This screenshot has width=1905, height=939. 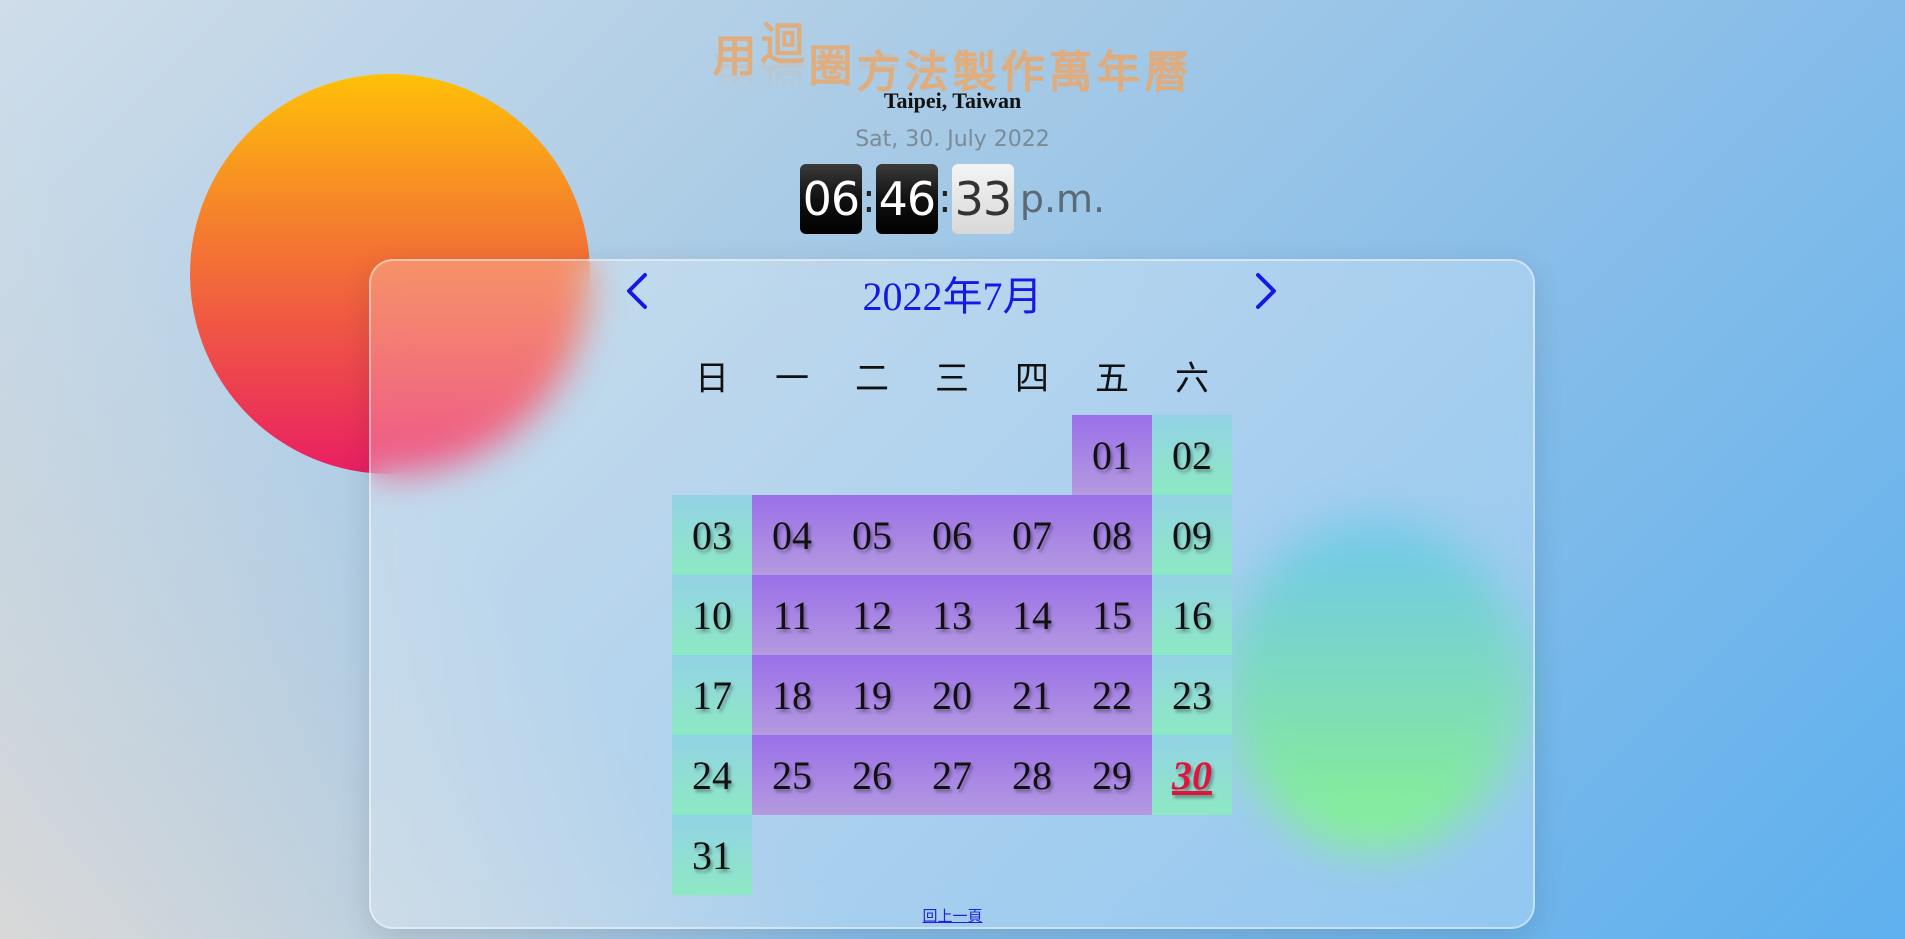 What do you see at coordinates (952, 296) in the screenshot?
I see `calendar-month-title: 2022年7月` at bounding box center [952, 296].